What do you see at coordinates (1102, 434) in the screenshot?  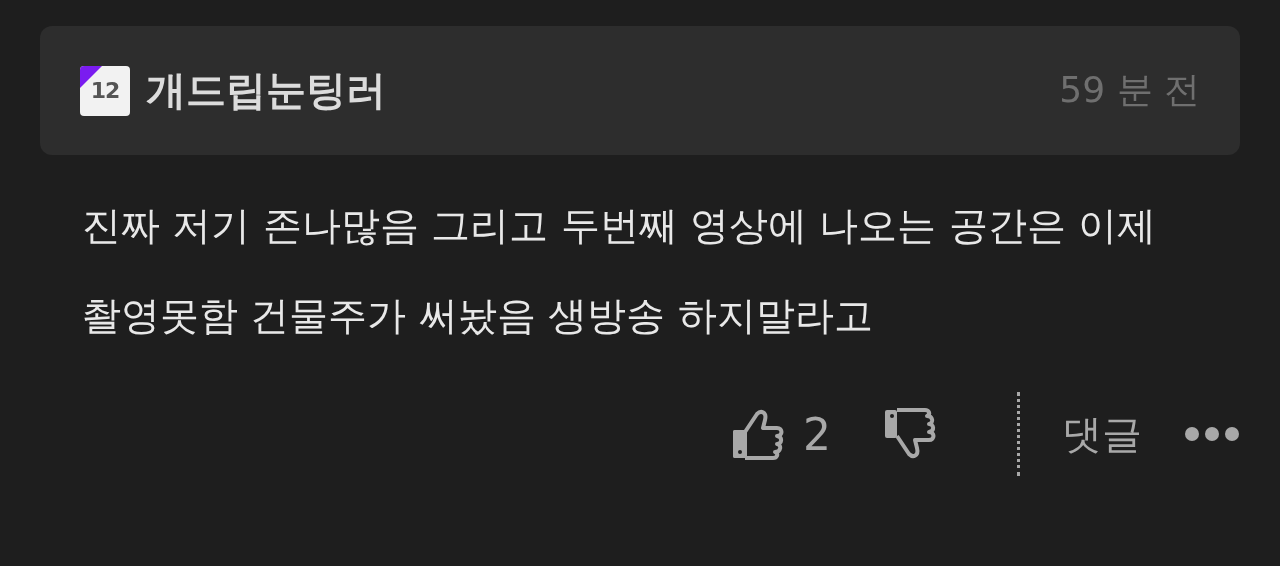 I see `reply-button: 댓글` at bounding box center [1102, 434].